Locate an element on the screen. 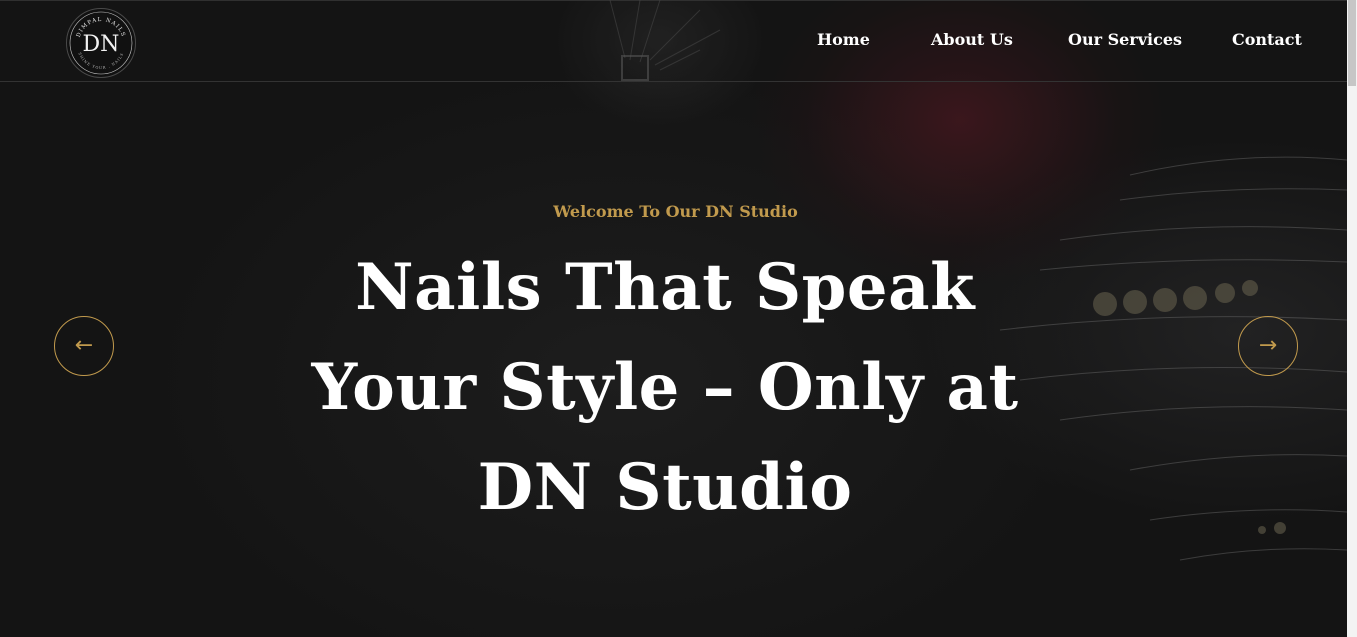  logo-monogram: DN is located at coordinates (101, 44).